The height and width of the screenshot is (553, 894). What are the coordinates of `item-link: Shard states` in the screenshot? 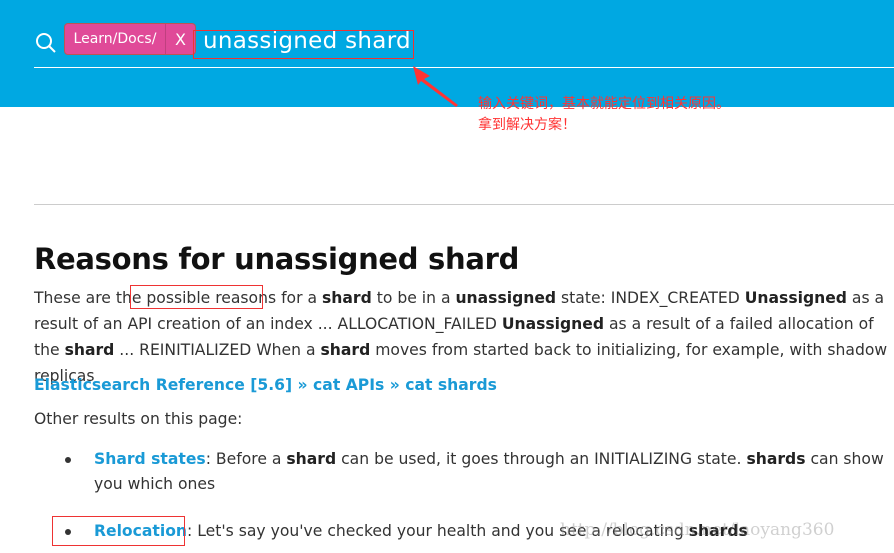 It's located at (150, 459).